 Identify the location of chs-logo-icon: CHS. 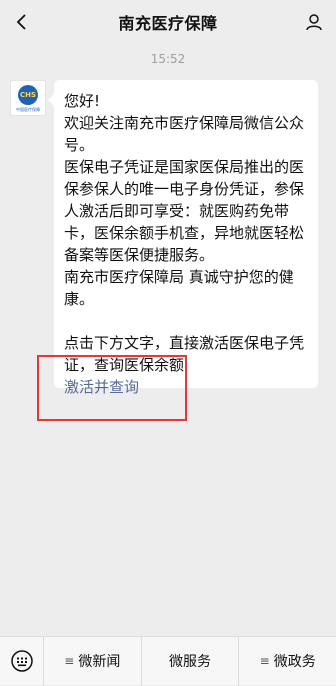
(28, 94).